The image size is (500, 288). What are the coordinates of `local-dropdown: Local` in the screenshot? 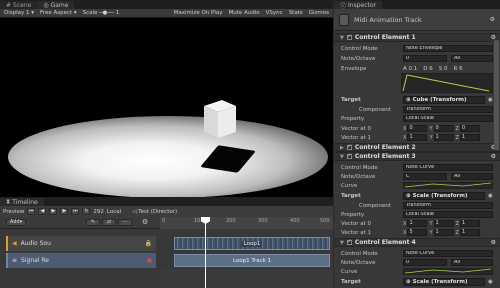 It's located at (114, 212).